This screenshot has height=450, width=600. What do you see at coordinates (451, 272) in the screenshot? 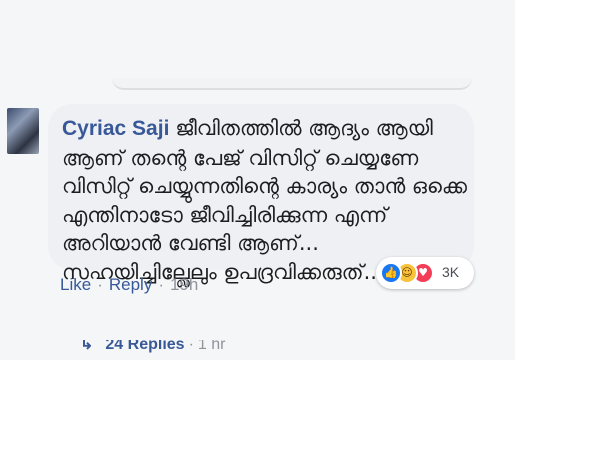
I see `reaction-count: 3K` at bounding box center [451, 272].